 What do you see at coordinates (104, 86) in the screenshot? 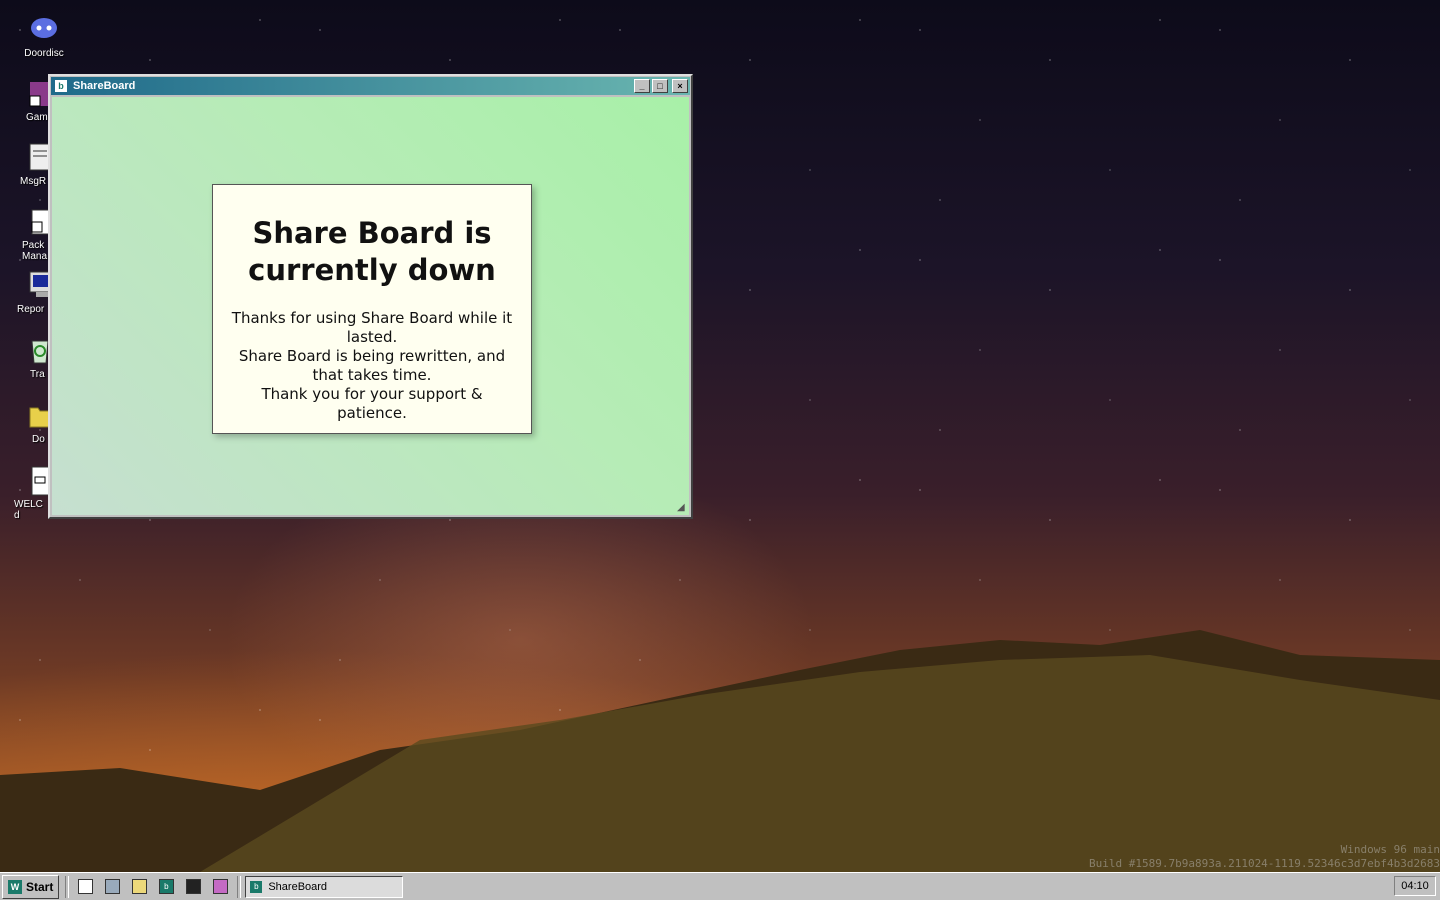
I see `window-title: ShareBoard` at bounding box center [104, 86].